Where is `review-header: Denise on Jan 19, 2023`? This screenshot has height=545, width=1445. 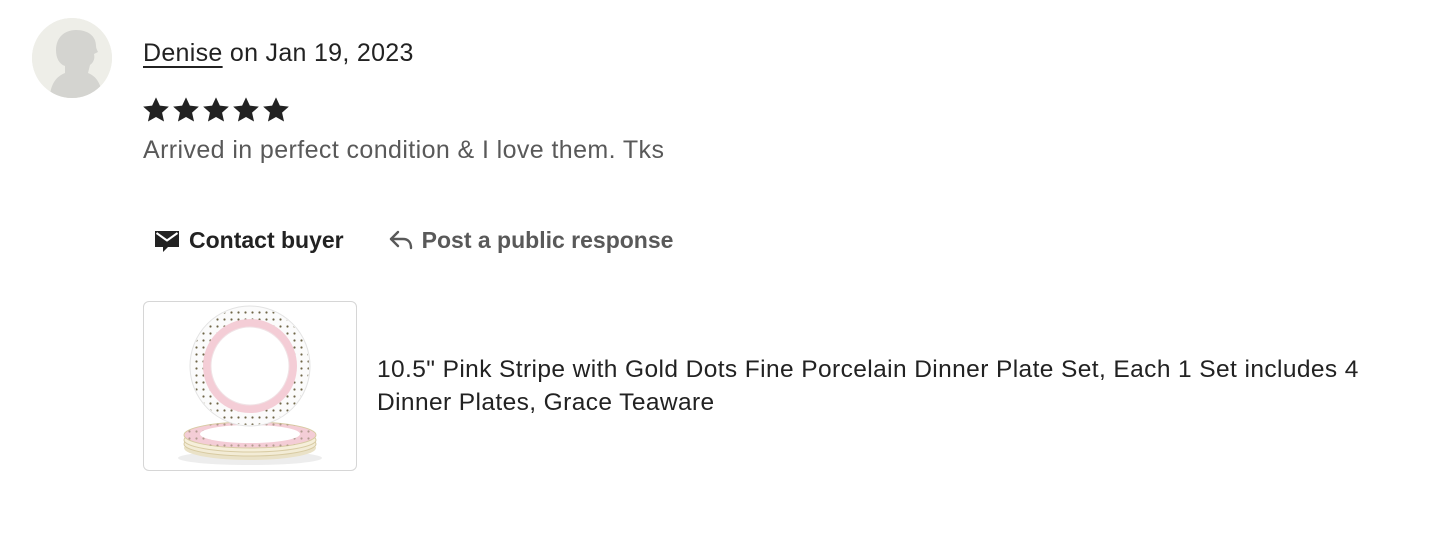 review-header: Denise on Jan 19, 2023 is located at coordinates (278, 53).